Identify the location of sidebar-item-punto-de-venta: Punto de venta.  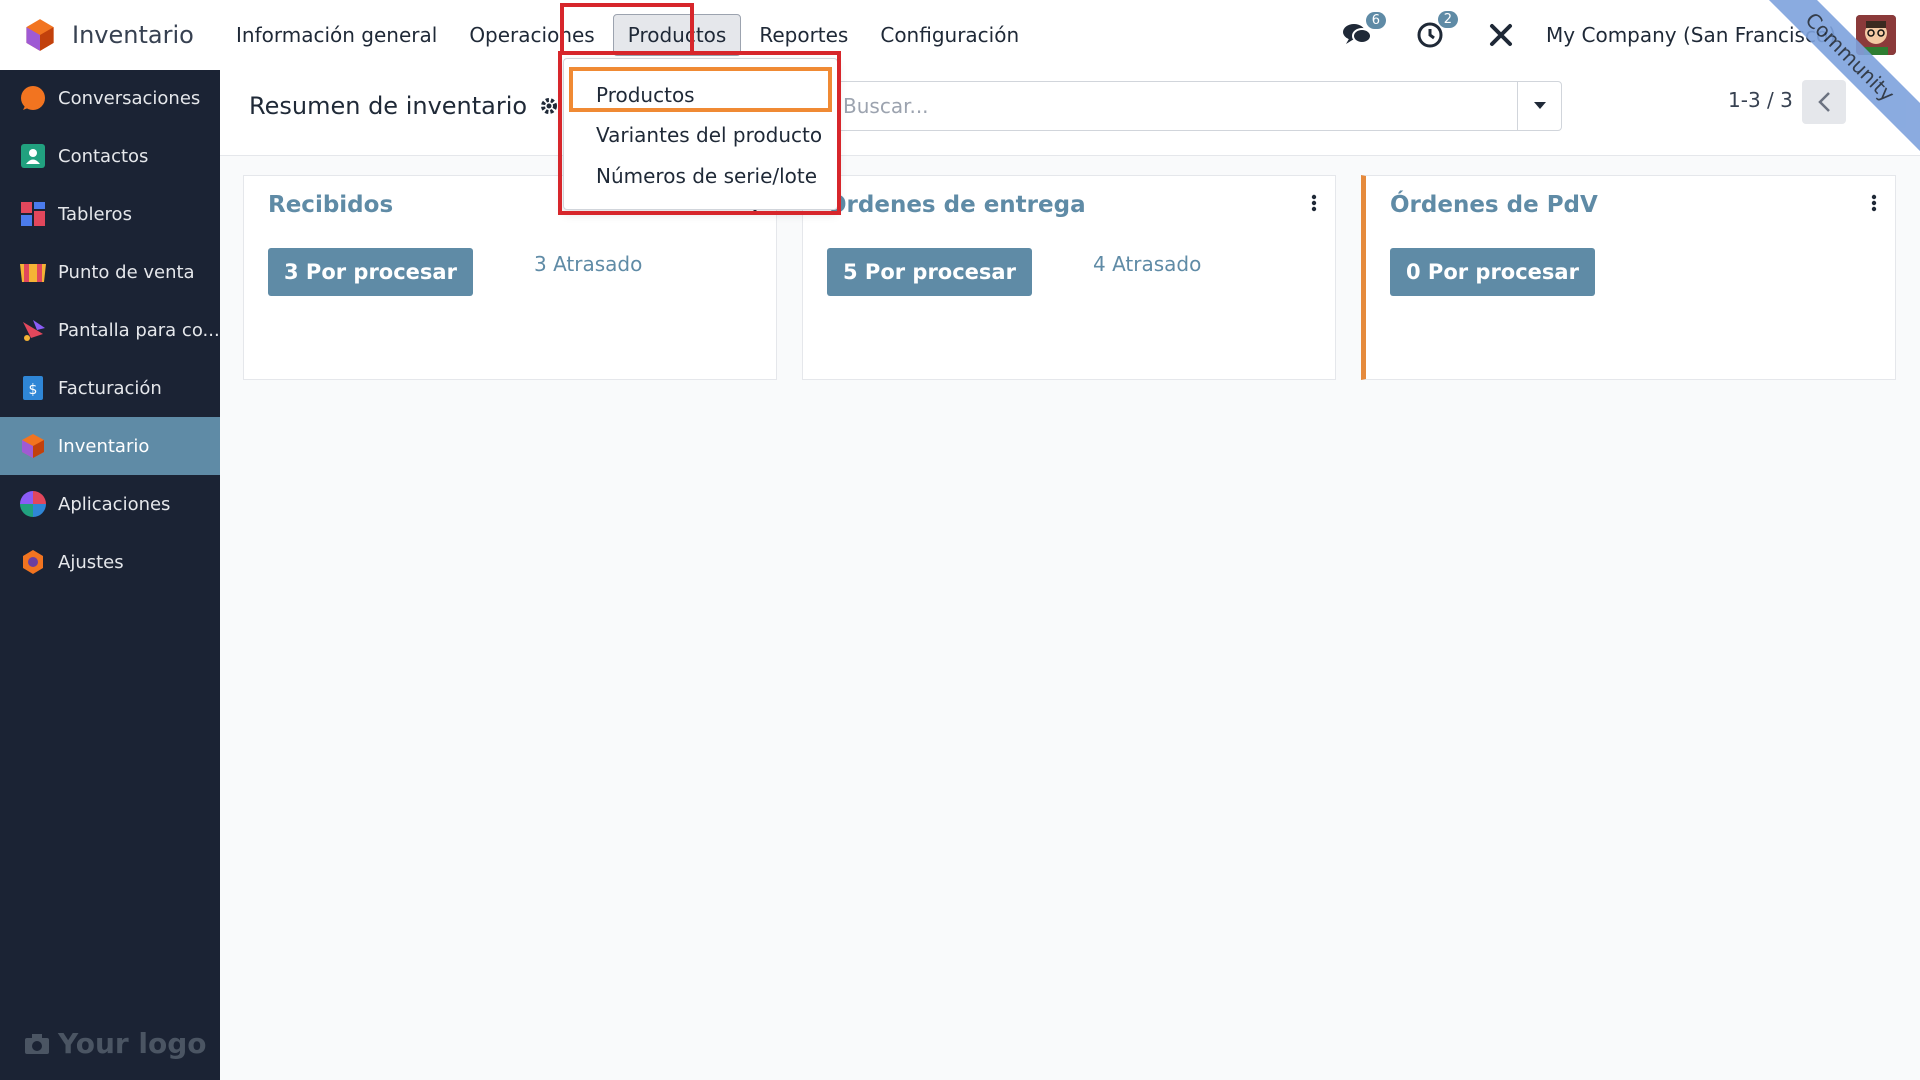
(110, 272).